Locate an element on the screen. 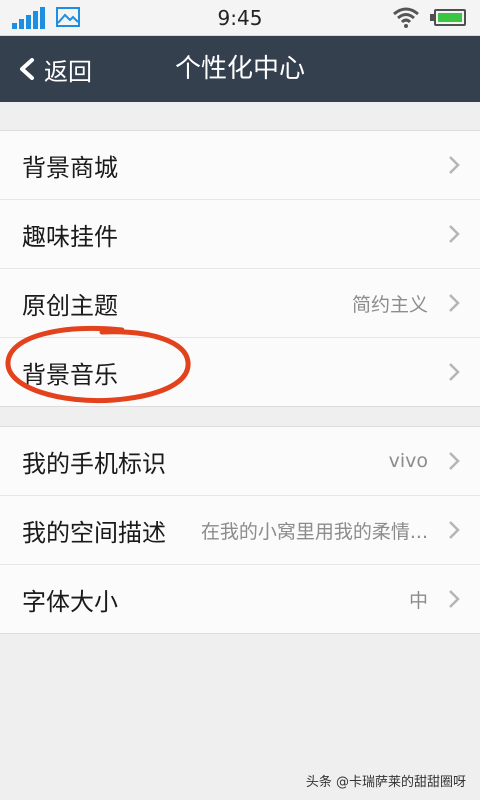  list-item-value: 中 is located at coordinates (418, 600).